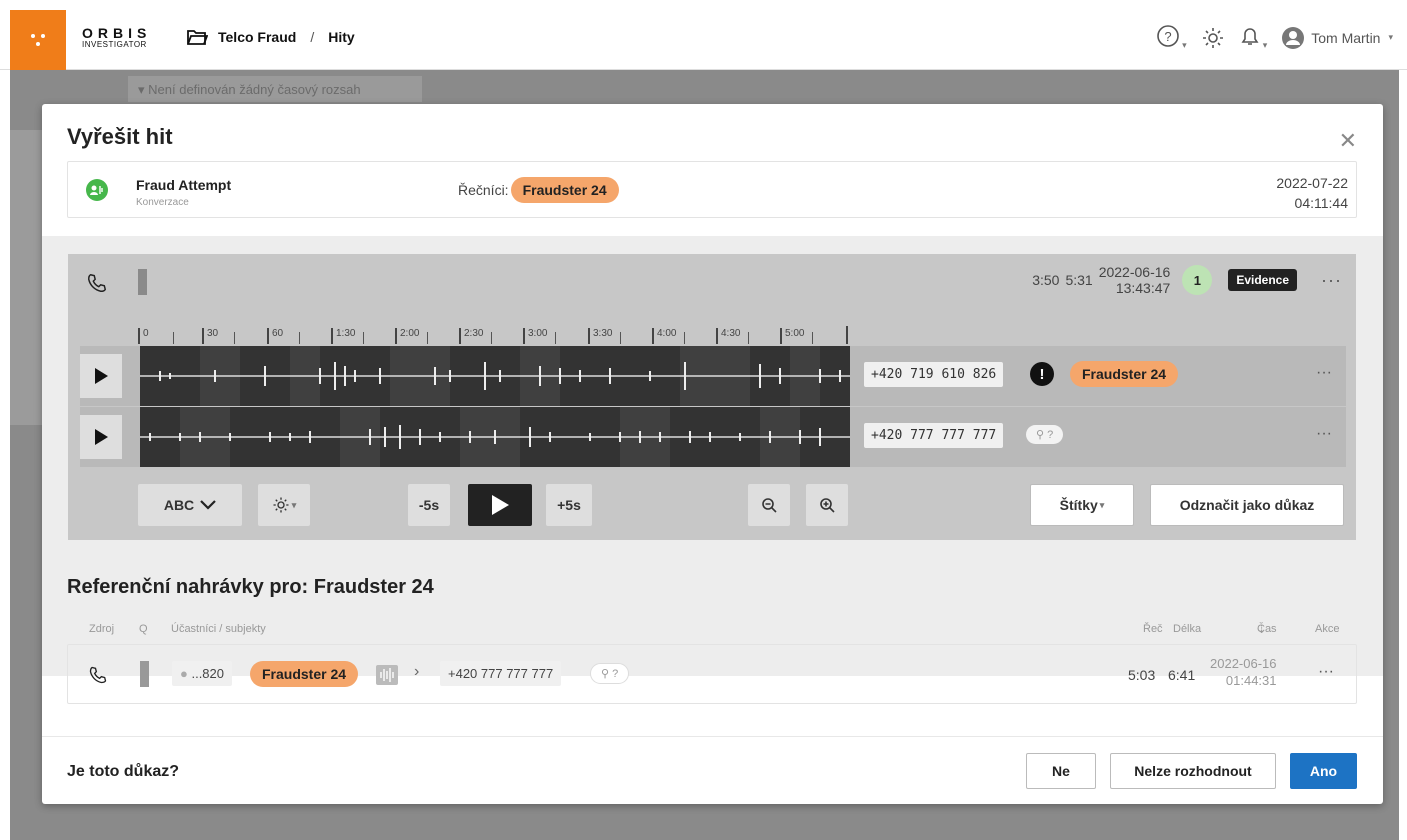 This screenshot has height=840, width=1407. I want to click on col-action: Akce, so click(1327, 629).